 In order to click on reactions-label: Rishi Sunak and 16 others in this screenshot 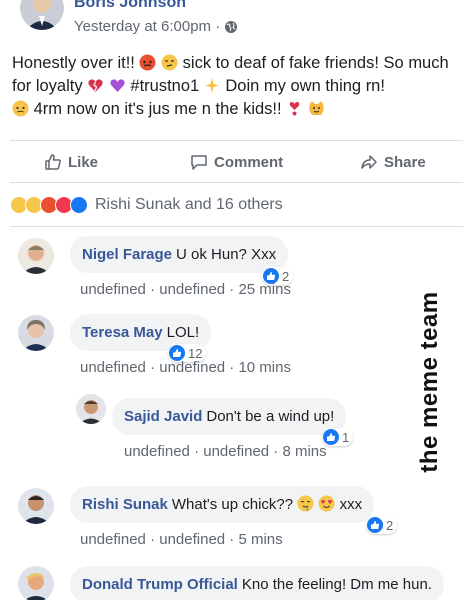, I will do `click(189, 205)`.